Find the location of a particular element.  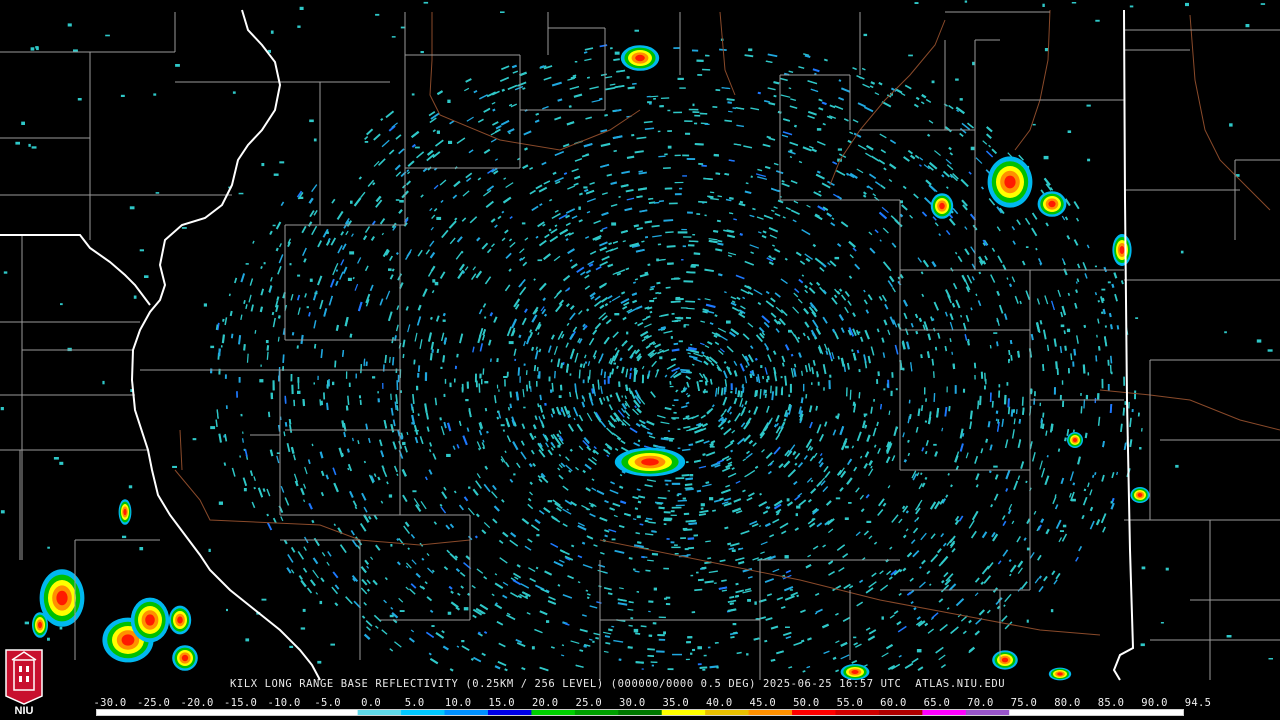

colorbar-tick-label: 20.0 is located at coordinates (545, 703).